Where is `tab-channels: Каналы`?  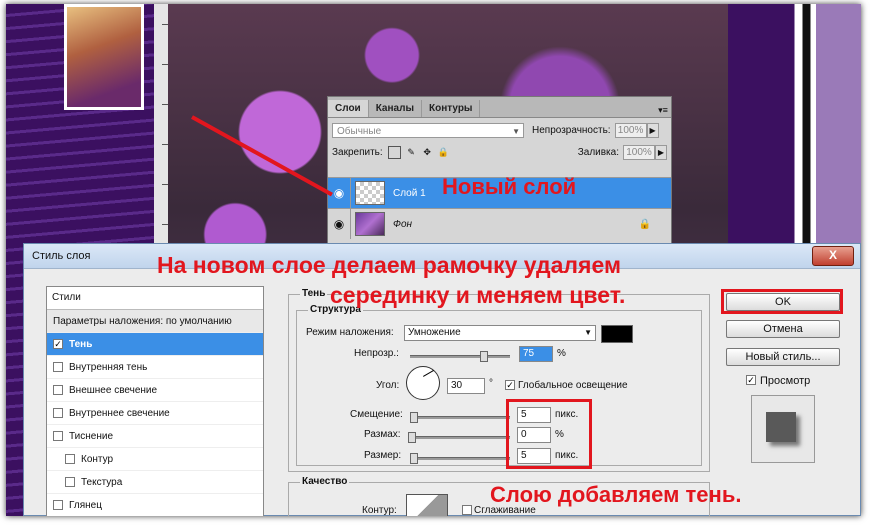
tab-channels: Каналы is located at coordinates (395, 108).